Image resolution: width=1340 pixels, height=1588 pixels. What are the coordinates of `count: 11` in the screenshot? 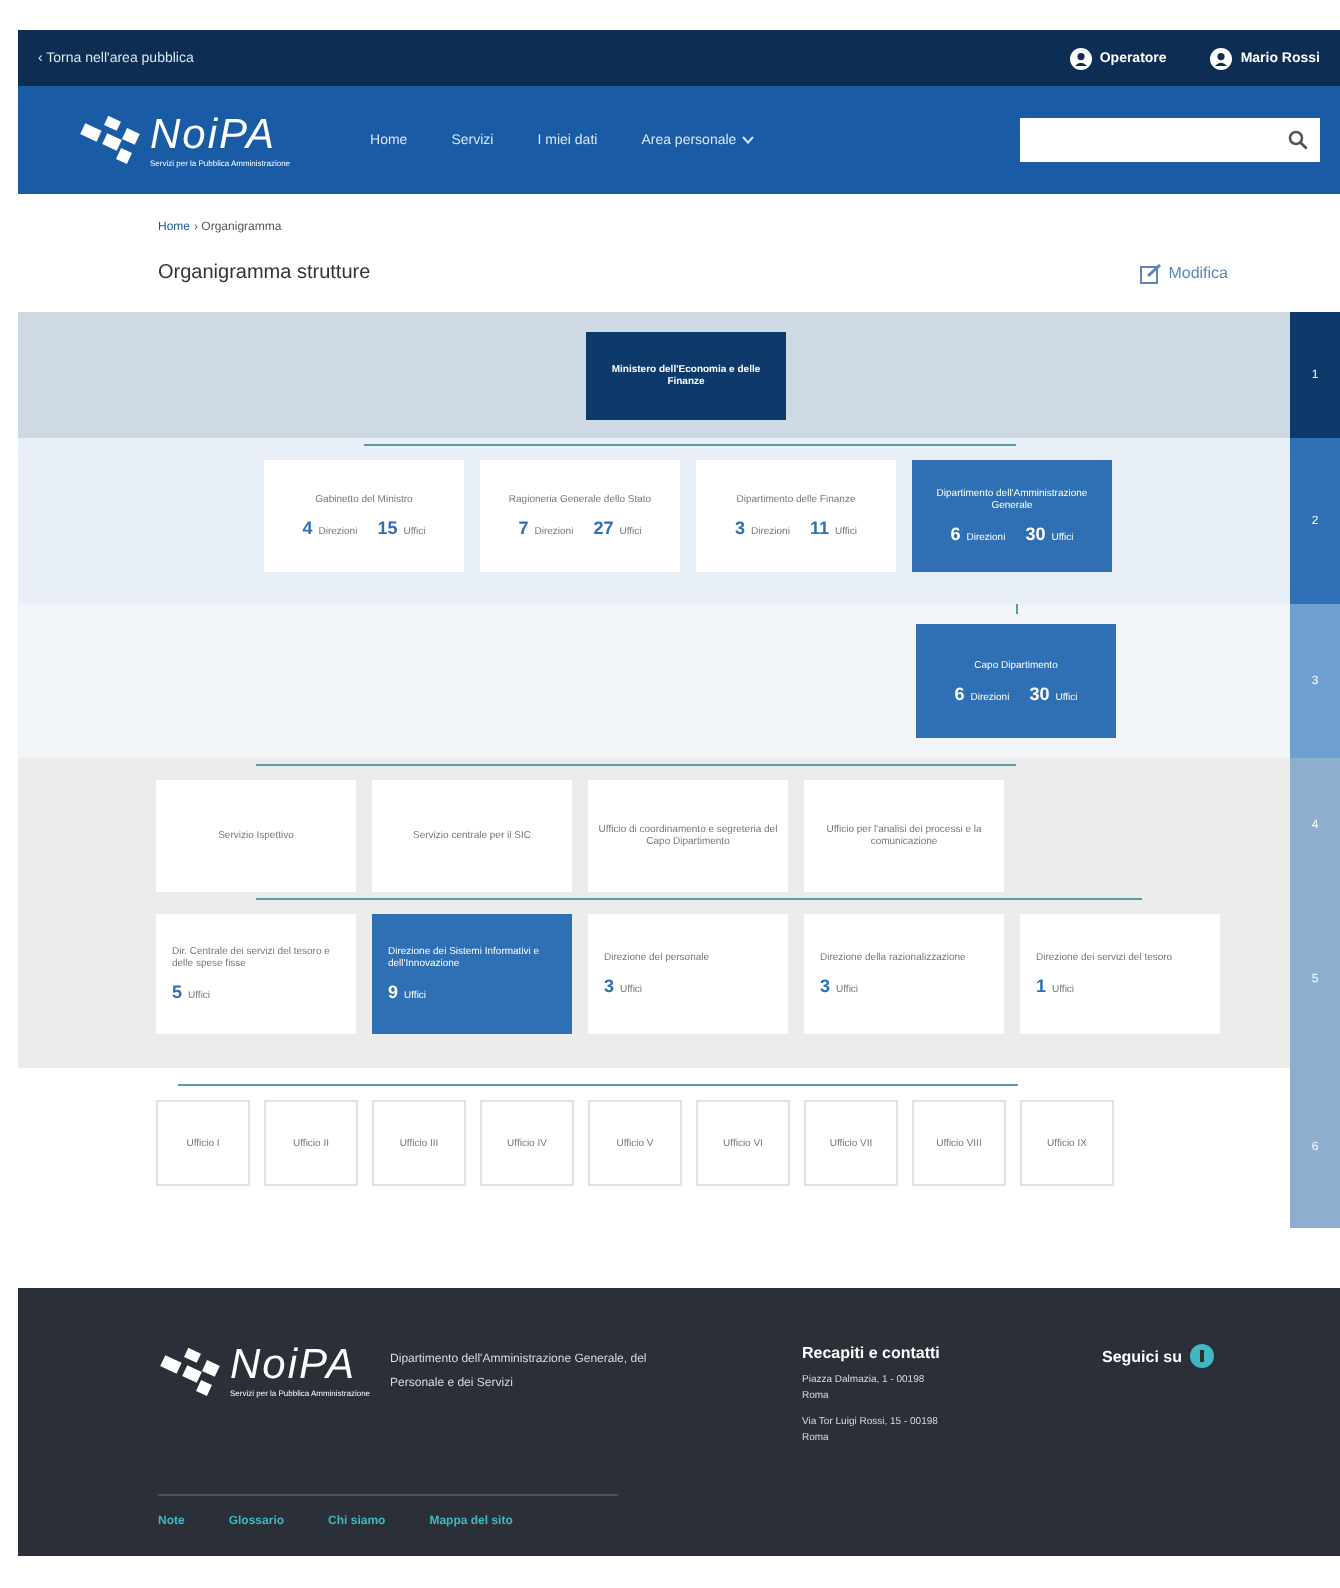 It's located at (819, 528).